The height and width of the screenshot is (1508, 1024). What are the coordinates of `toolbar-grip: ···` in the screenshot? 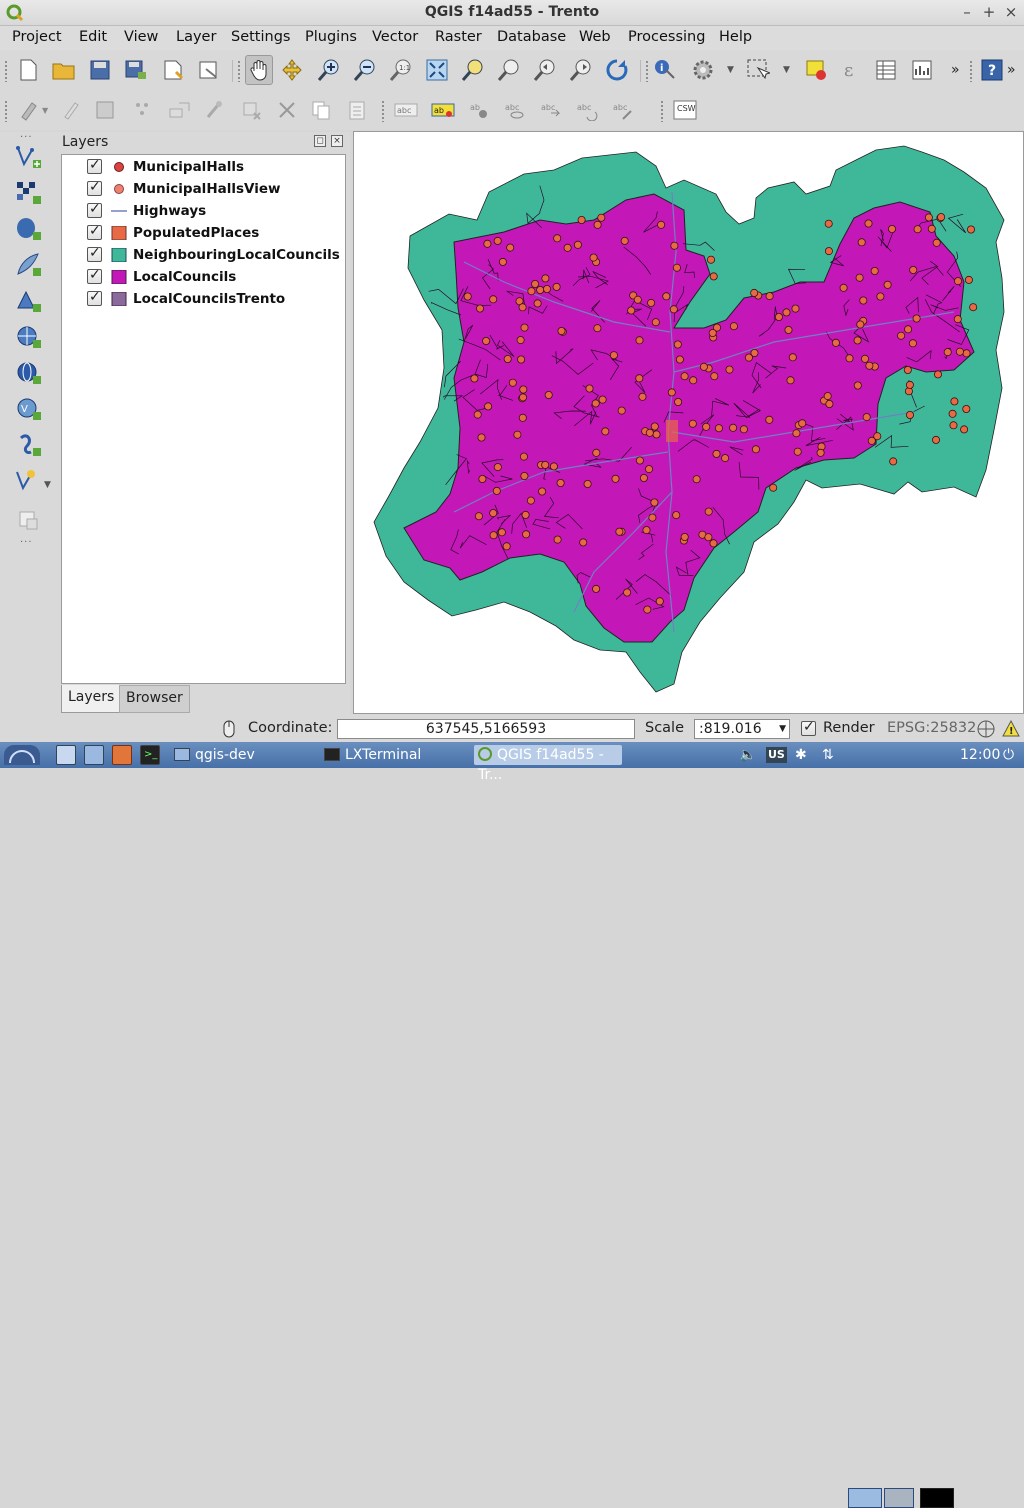 It's located at (26, 542).